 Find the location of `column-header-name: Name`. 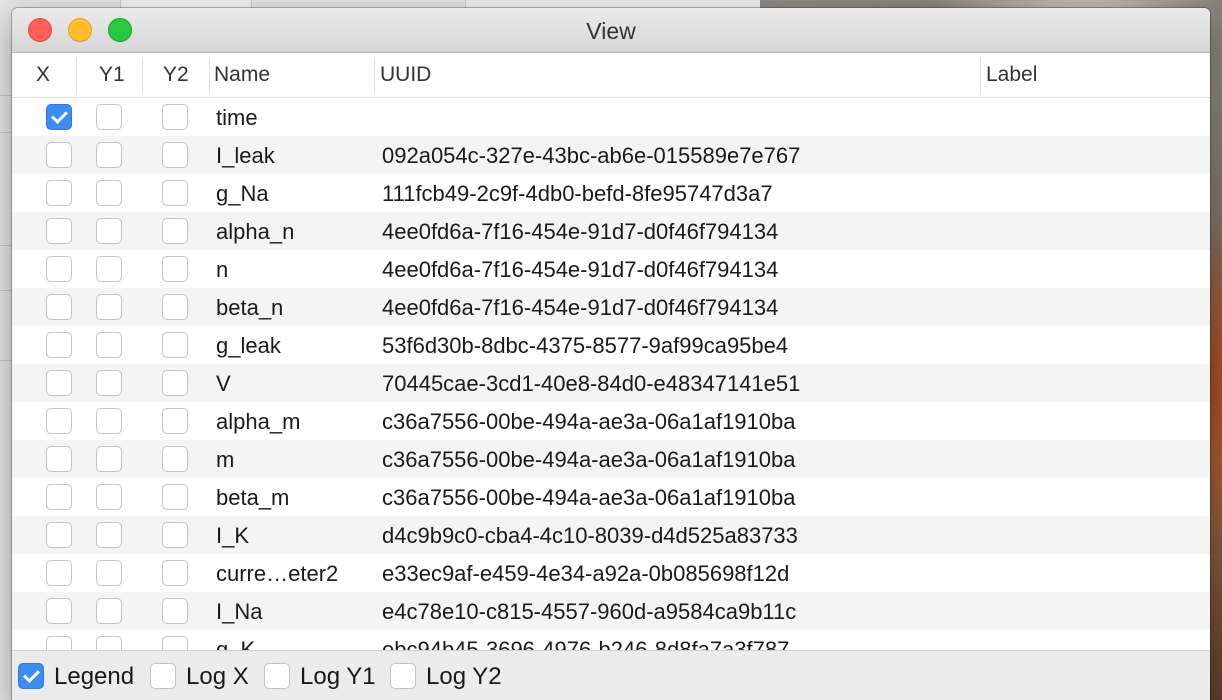

column-header-name: Name is located at coordinates (242, 75).